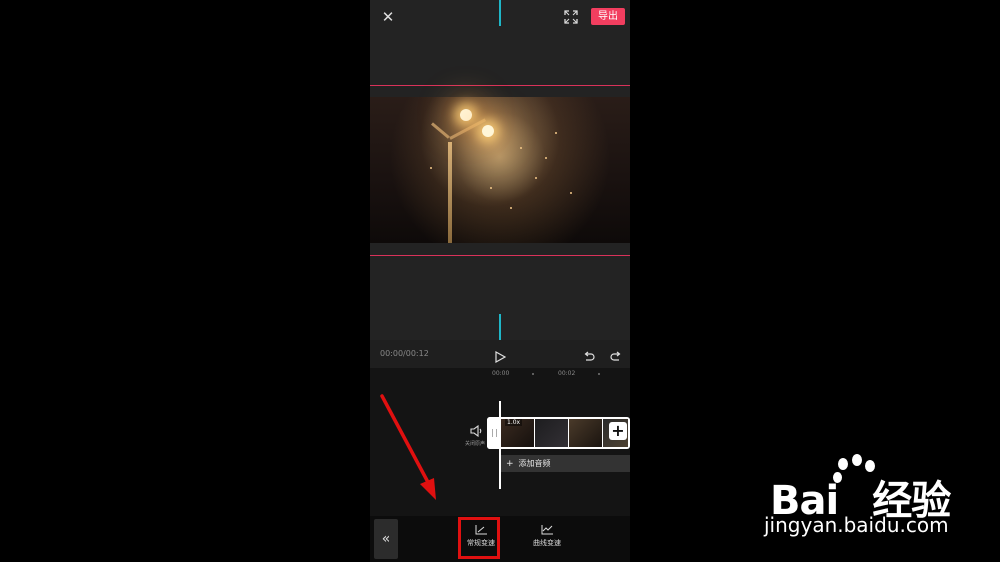  Describe the element at coordinates (571, 16) in the screenshot. I see `fullscreen-icon` at that location.